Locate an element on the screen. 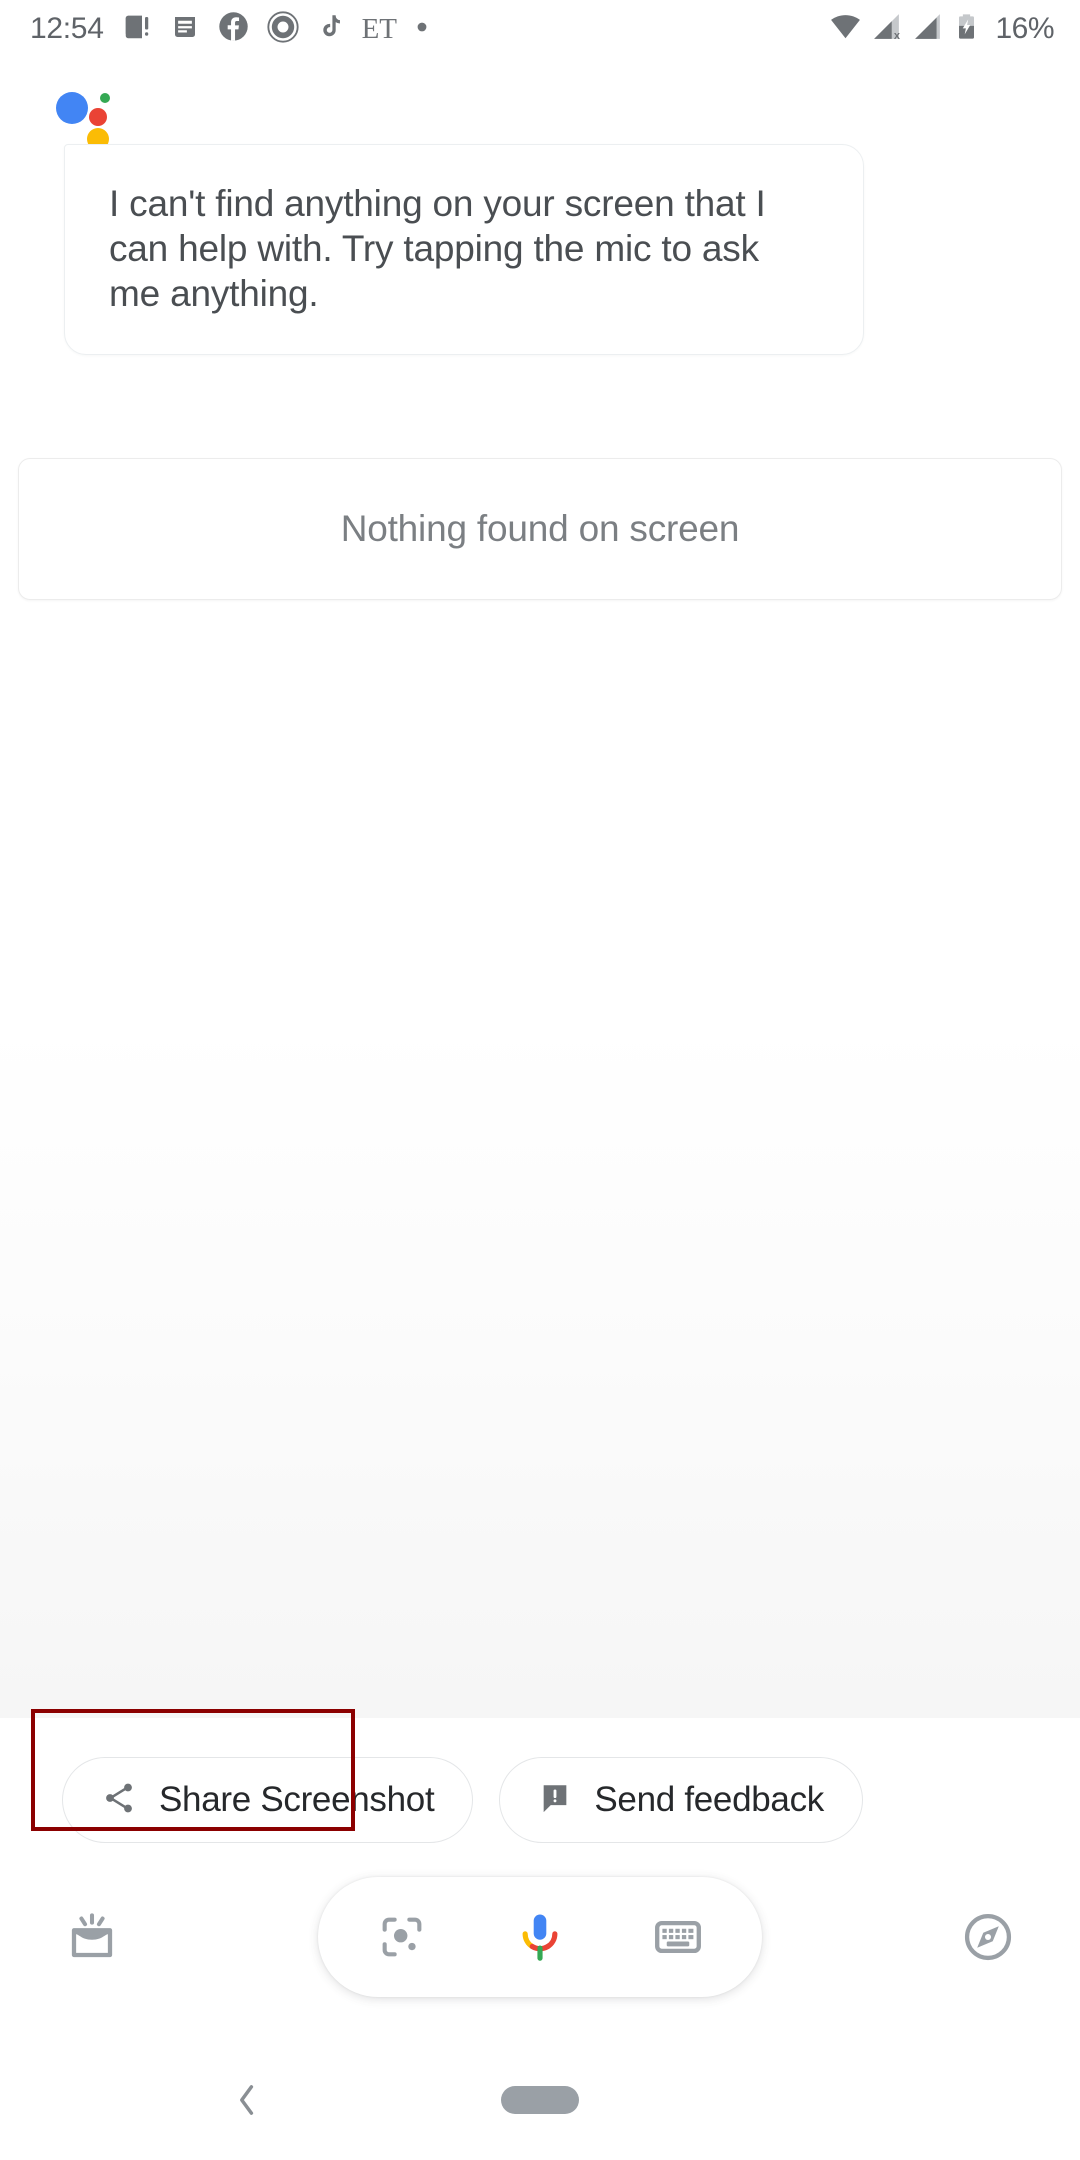  explore-compass-icon is located at coordinates (988, 1937).